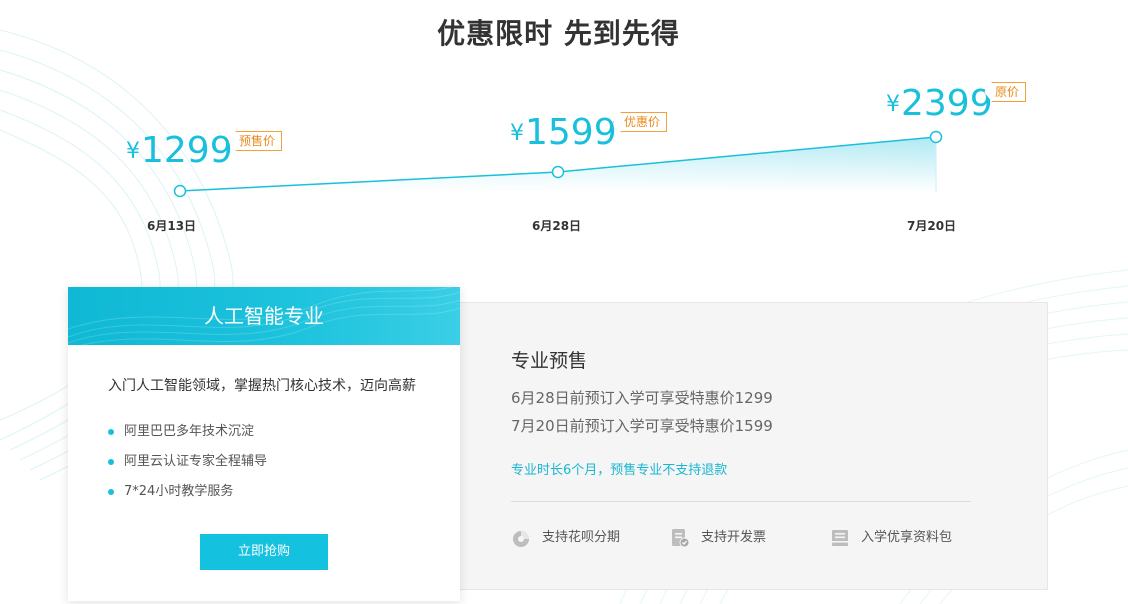 The height and width of the screenshot is (604, 1128). Describe the element at coordinates (521, 539) in the screenshot. I see `huabei-icon` at that location.